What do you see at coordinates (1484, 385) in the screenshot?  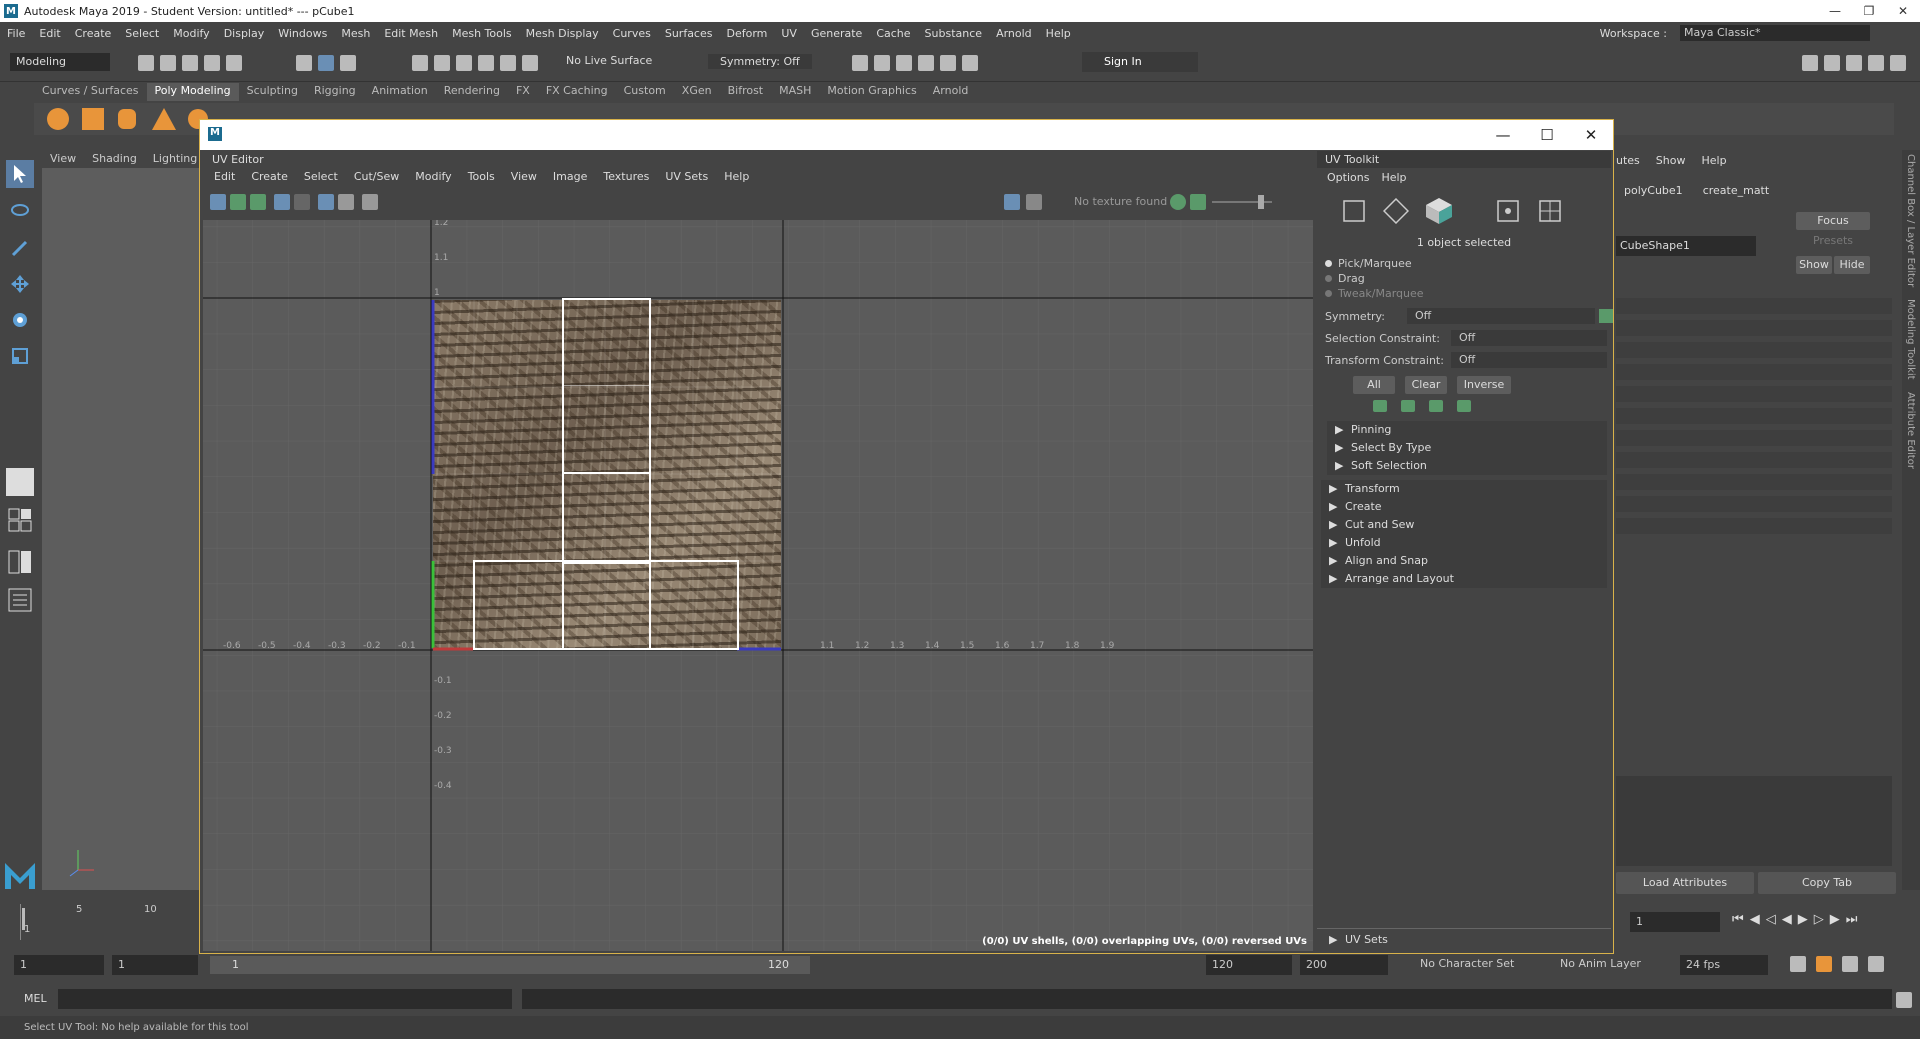 I see `invert-selection-button: Inverse` at bounding box center [1484, 385].